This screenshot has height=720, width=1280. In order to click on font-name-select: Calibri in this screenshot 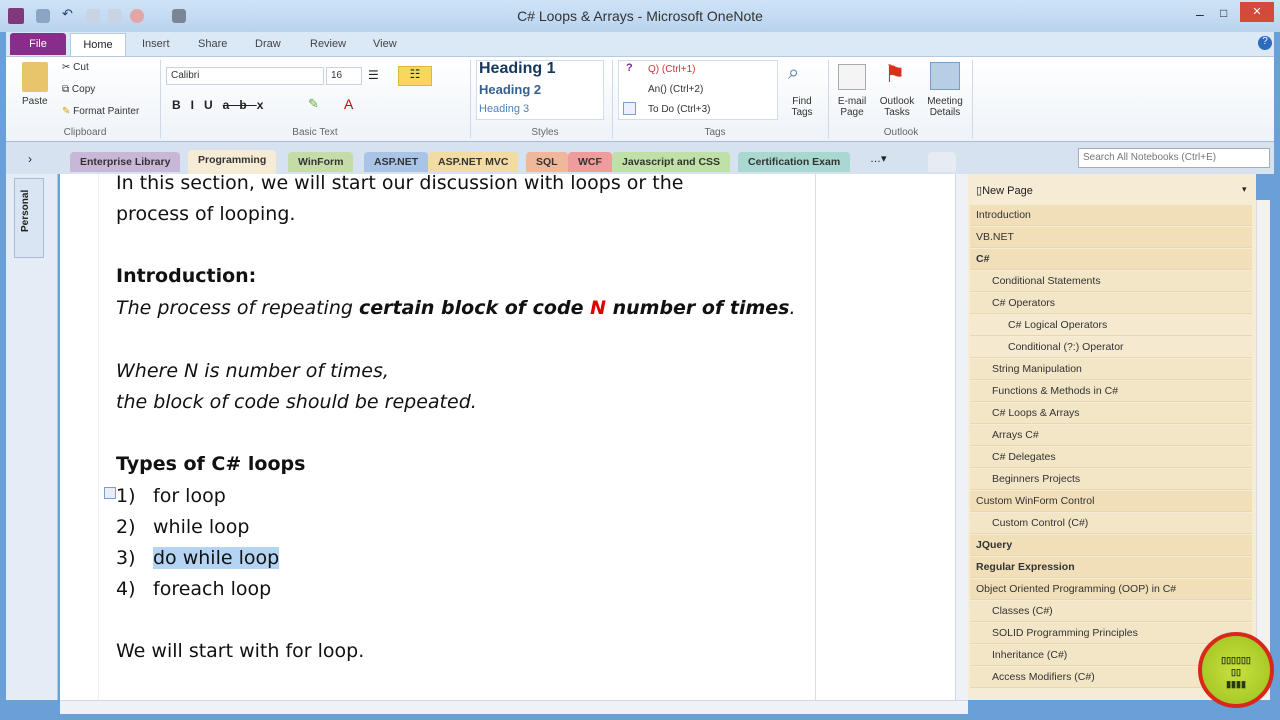, I will do `click(245, 76)`.